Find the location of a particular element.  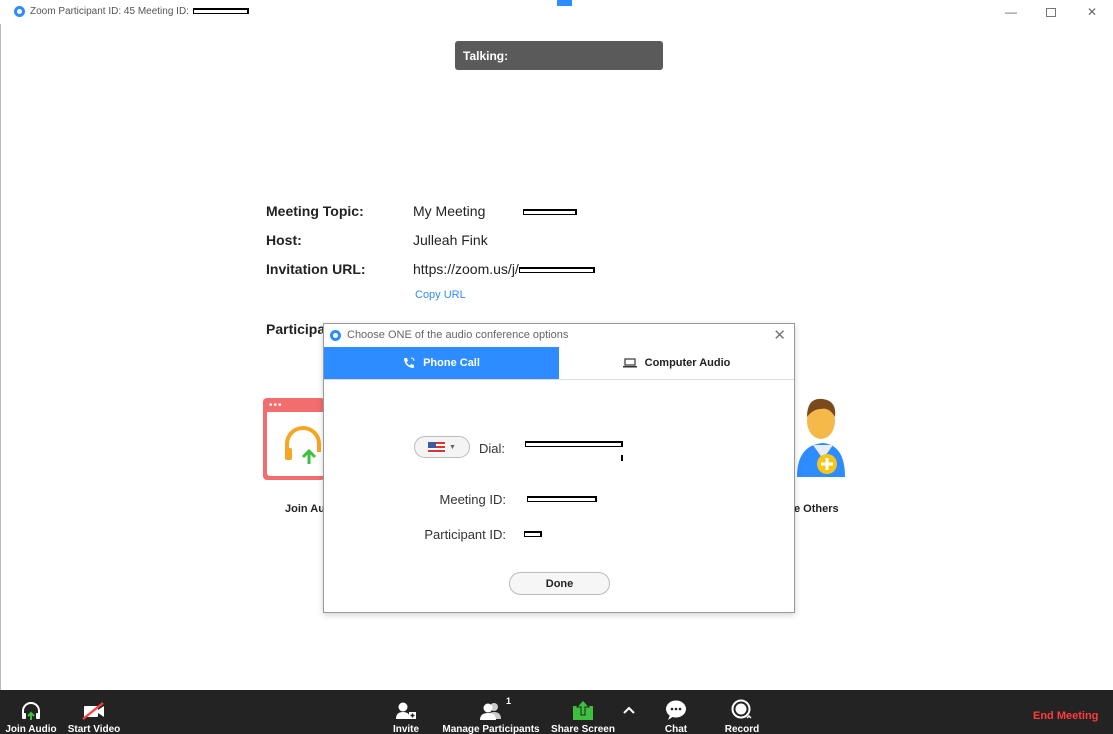

chat-icon is located at coordinates (676, 710).